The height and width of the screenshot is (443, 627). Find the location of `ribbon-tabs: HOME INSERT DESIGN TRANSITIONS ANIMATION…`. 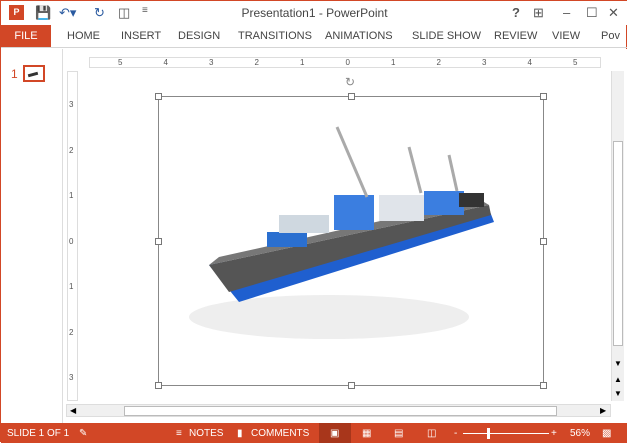

ribbon-tabs: HOME INSERT DESIGN TRANSITIONS ANIMATION… is located at coordinates (314, 36).